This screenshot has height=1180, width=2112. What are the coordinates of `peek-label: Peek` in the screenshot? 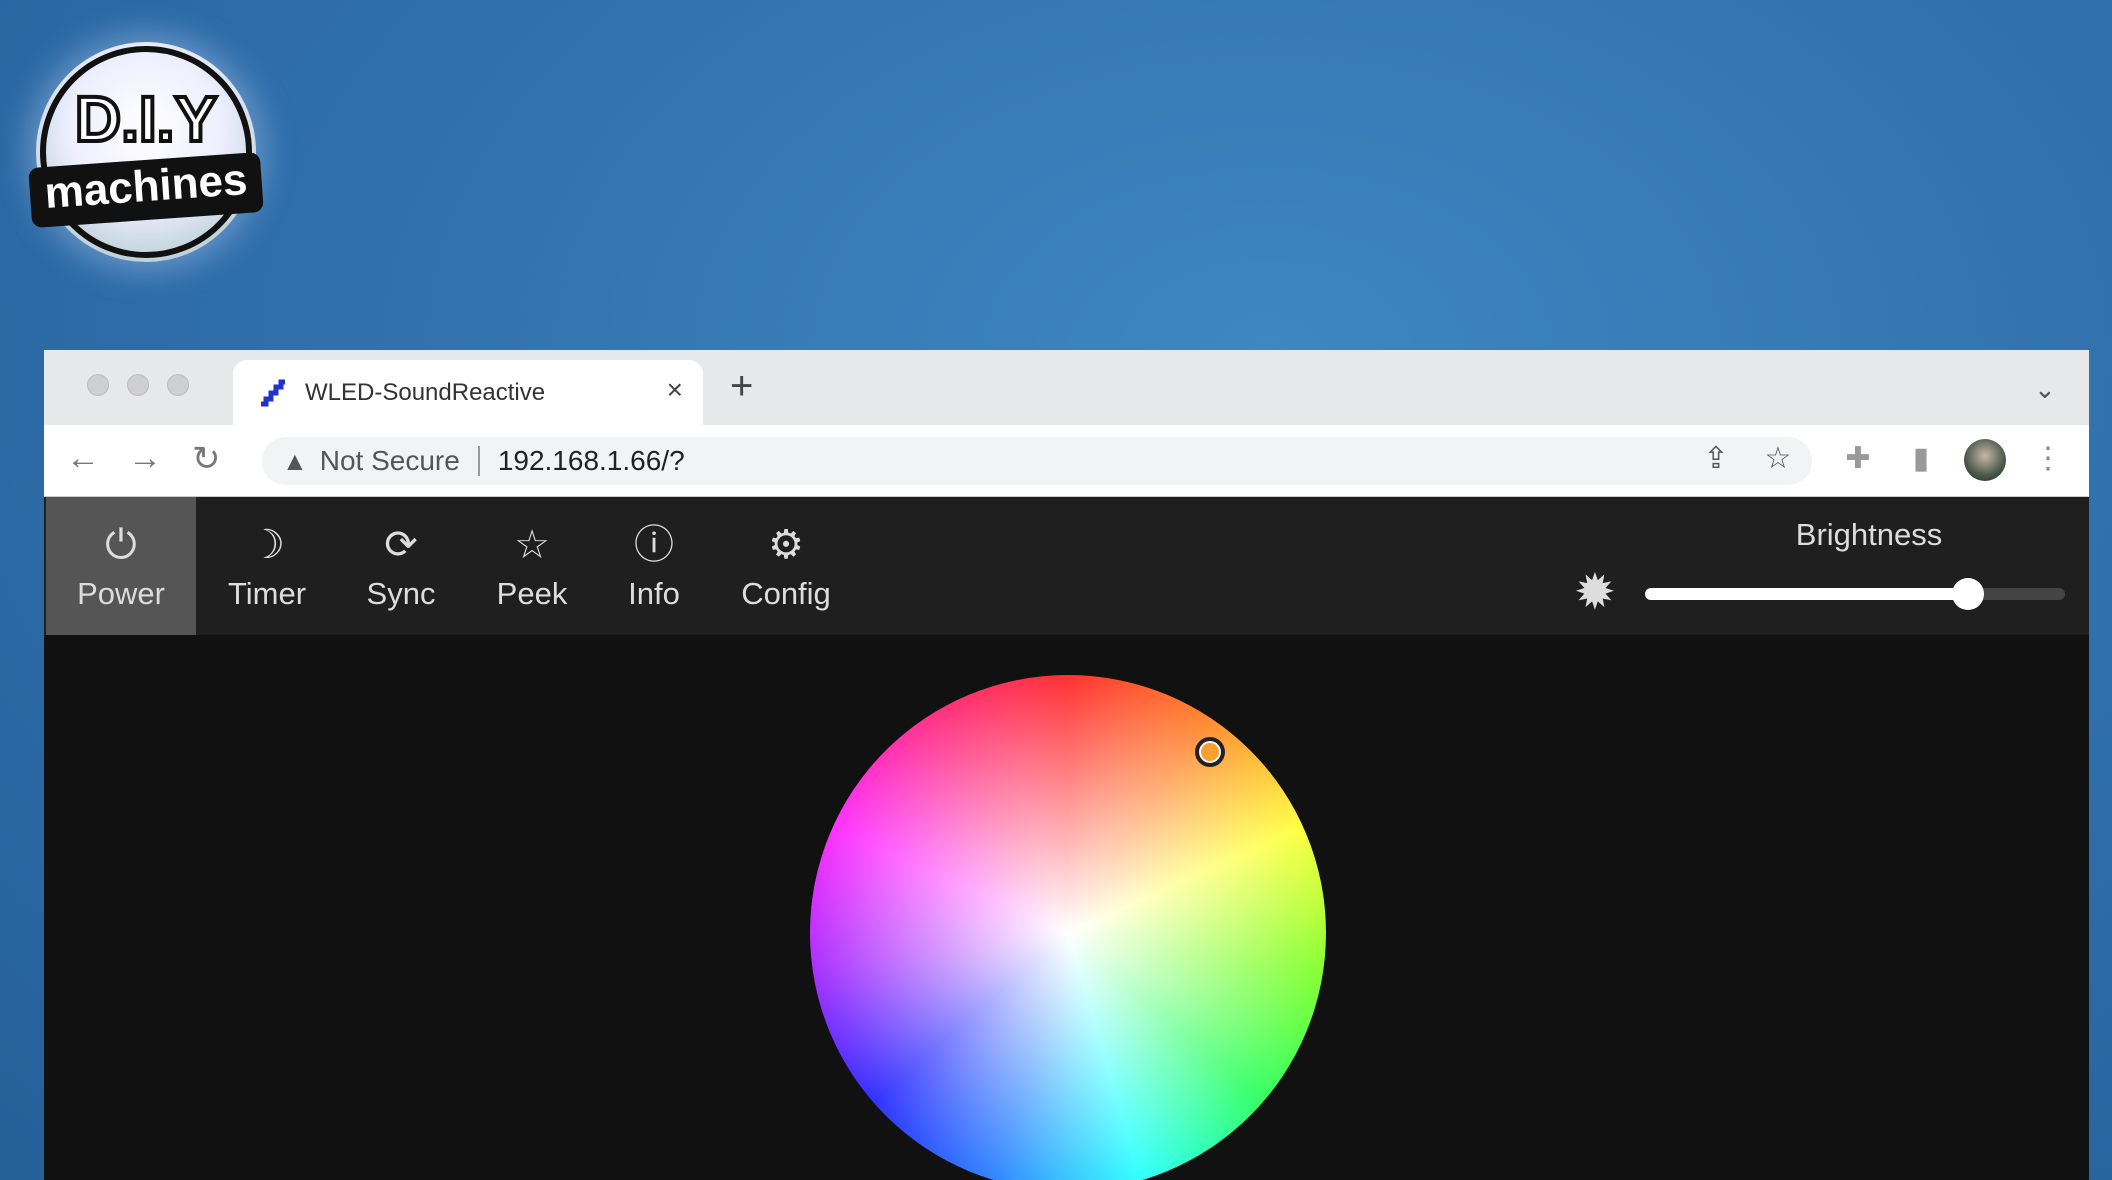 It's located at (532, 593).